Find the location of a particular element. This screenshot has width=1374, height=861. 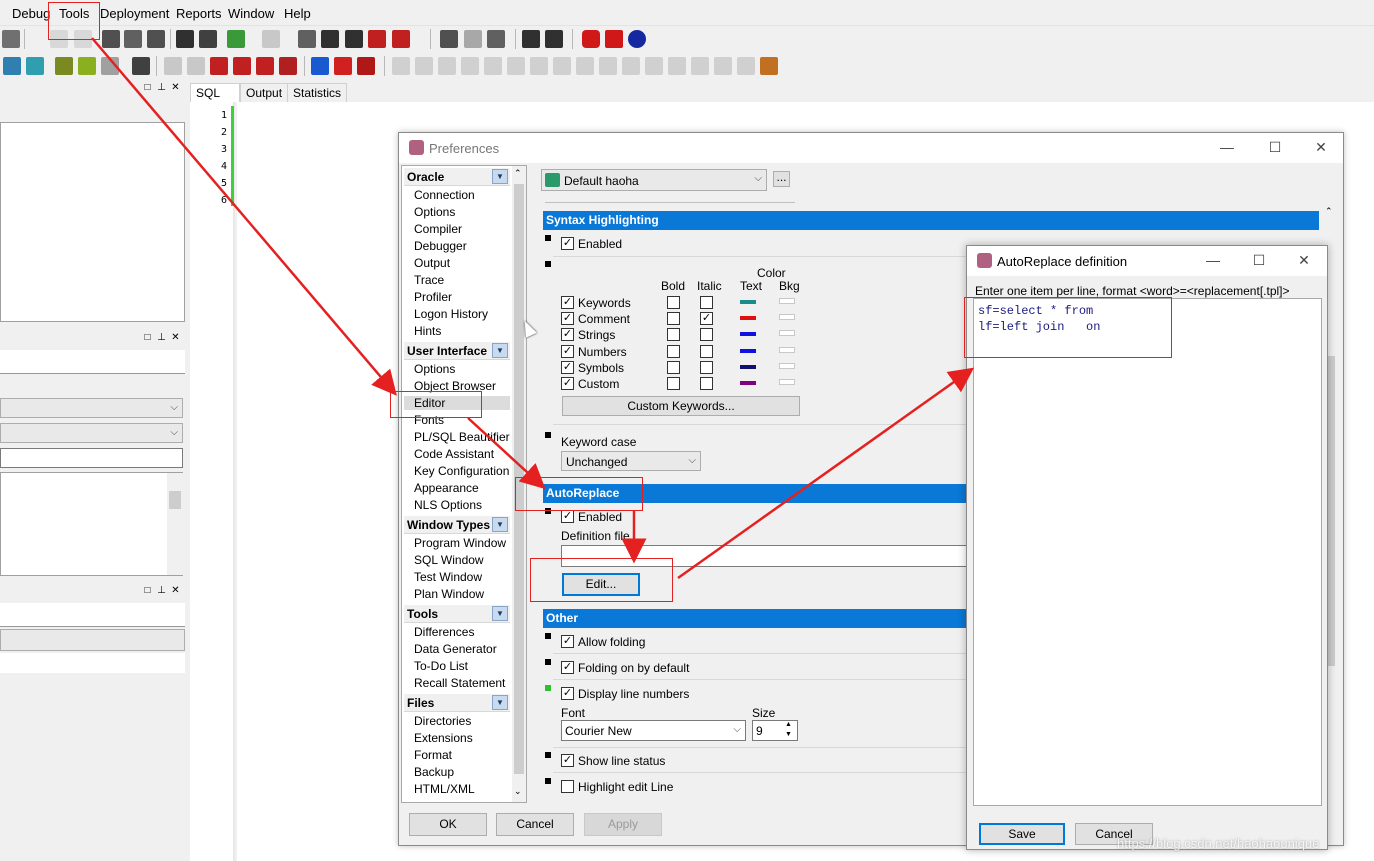

nav-item: Profiler is located at coordinates (433, 297).